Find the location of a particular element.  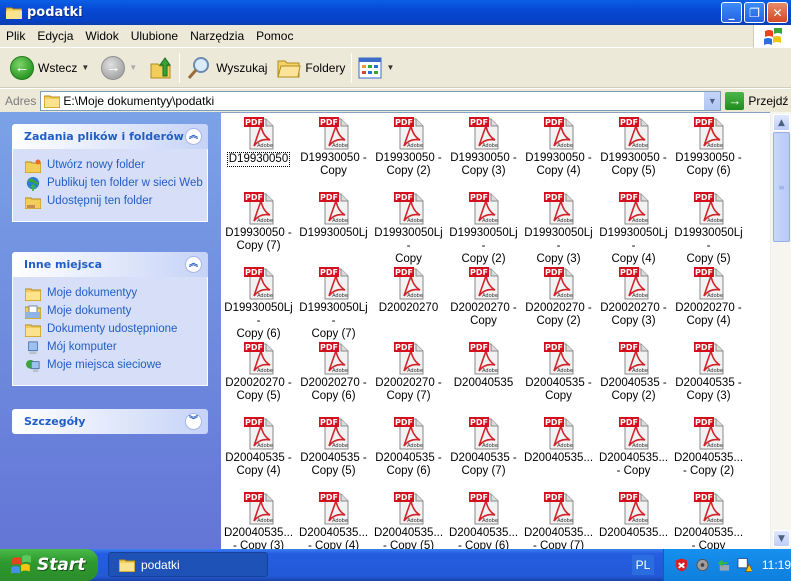

views-dropdown-icon: ▼ is located at coordinates (390, 67).